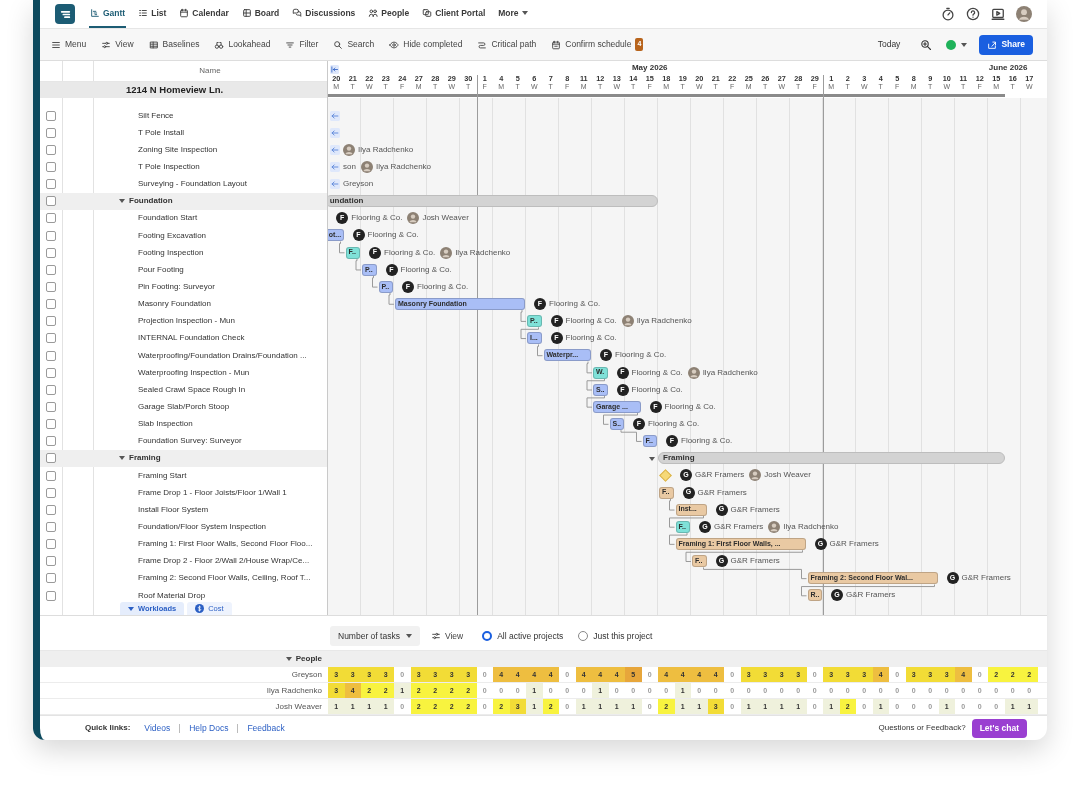 This screenshot has width=1080, height=804. What do you see at coordinates (948, 14) in the screenshot?
I see `stopwatch-icon` at bounding box center [948, 14].